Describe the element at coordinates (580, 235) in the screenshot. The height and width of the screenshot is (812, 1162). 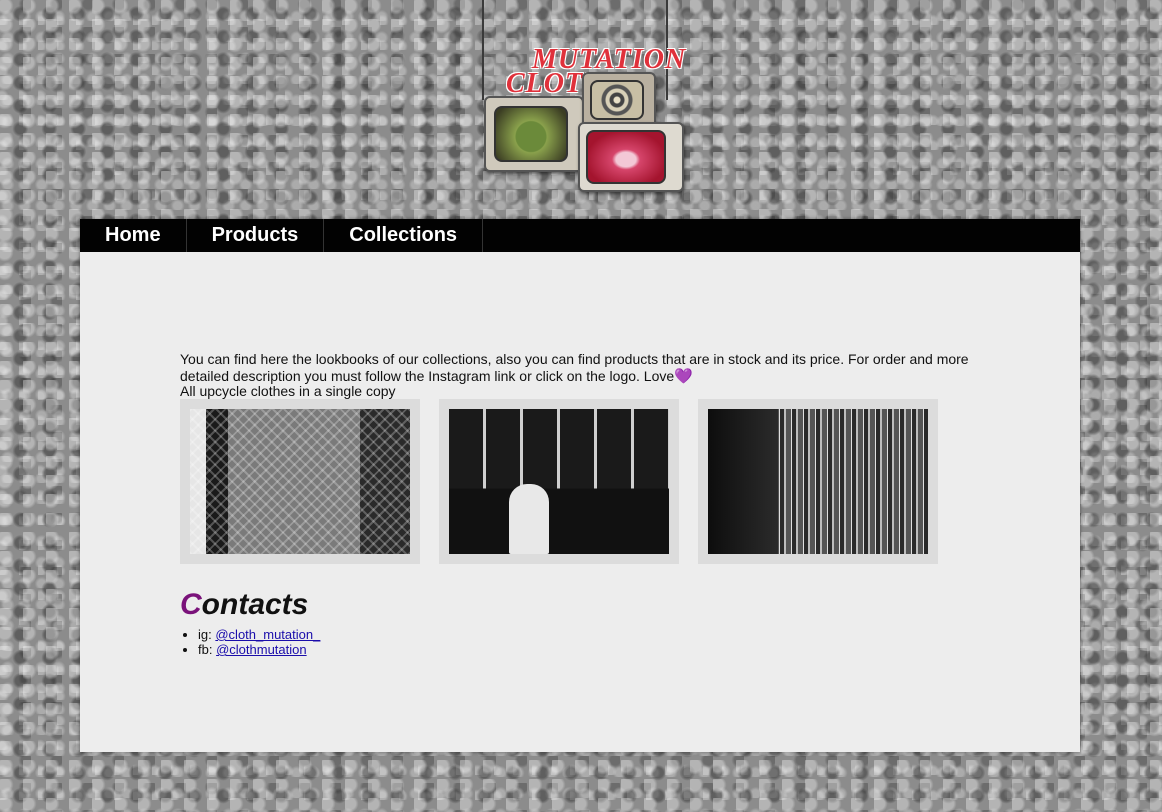
I see `main-nav: Home Products Collections` at that location.